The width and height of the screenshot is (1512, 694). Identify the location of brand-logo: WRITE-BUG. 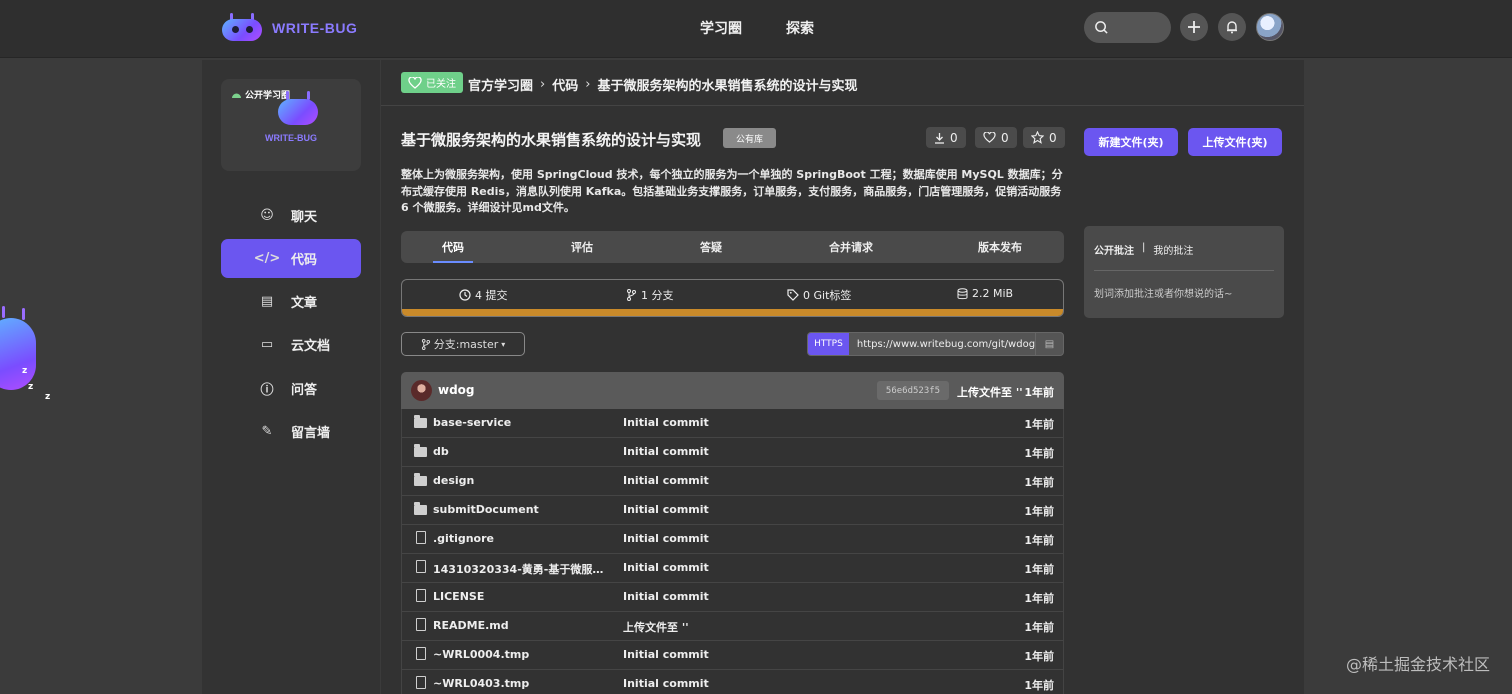
(288, 28).